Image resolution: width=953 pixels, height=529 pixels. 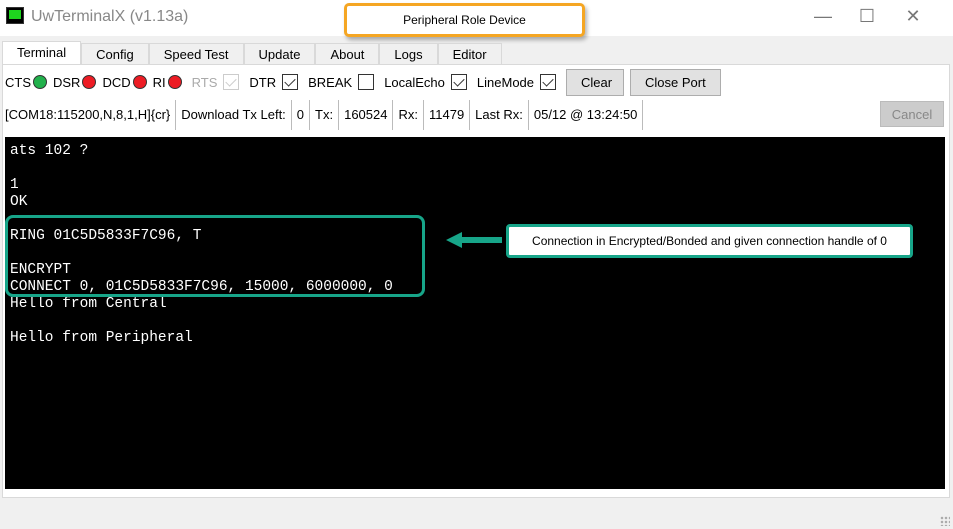 What do you see at coordinates (19, 202) in the screenshot?
I see `terminal-line: OK` at bounding box center [19, 202].